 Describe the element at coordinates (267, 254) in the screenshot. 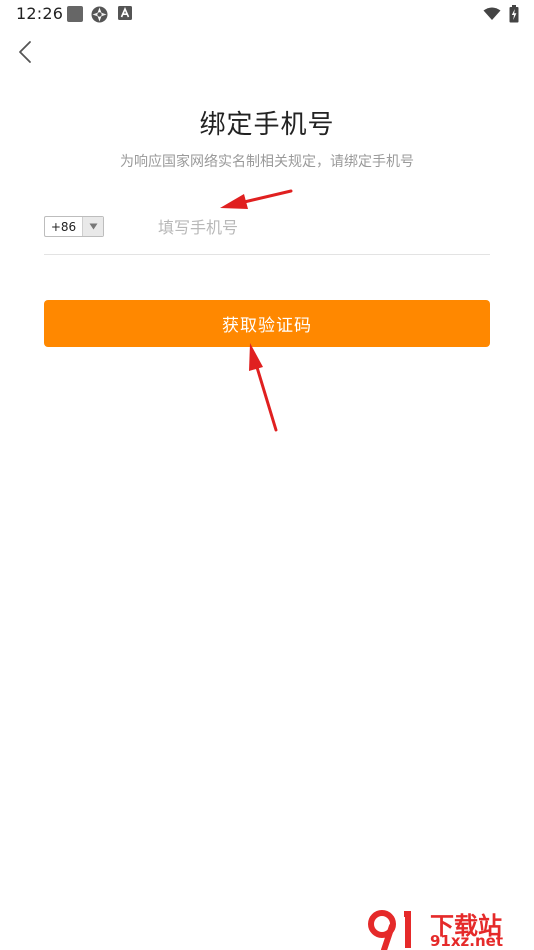

I see `input-underline` at that location.